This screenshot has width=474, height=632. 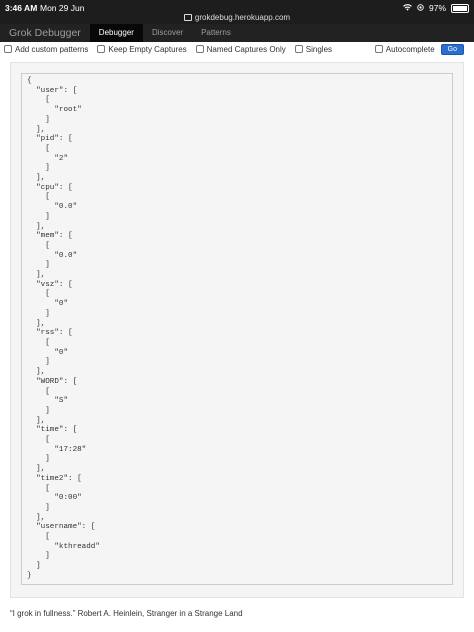 What do you see at coordinates (45, 33) in the screenshot?
I see `brand-link: Grok Debugger` at bounding box center [45, 33].